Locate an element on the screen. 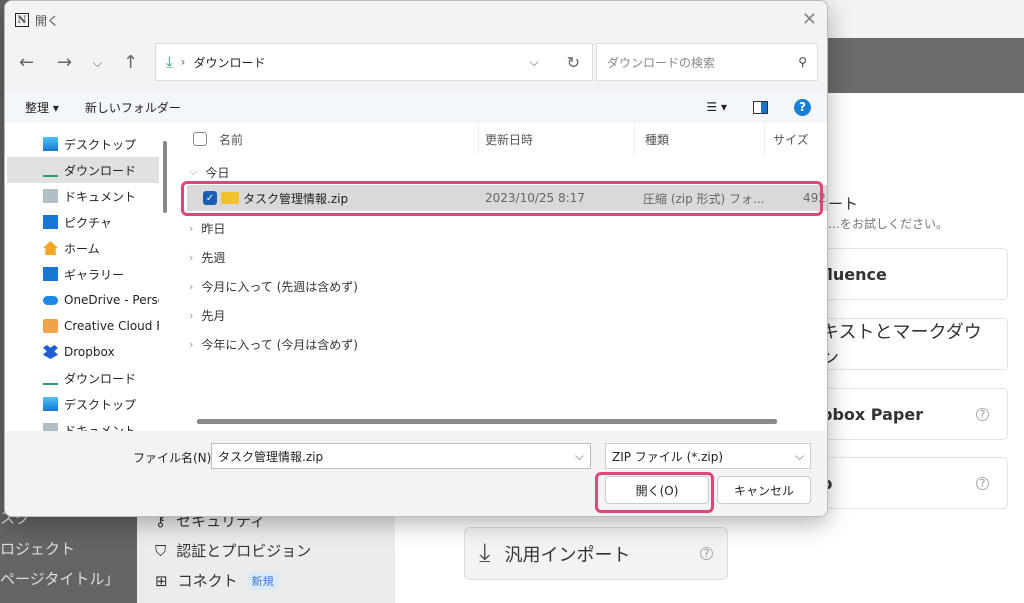 The height and width of the screenshot is (603, 1024). label: fluence is located at coordinates (854, 274).